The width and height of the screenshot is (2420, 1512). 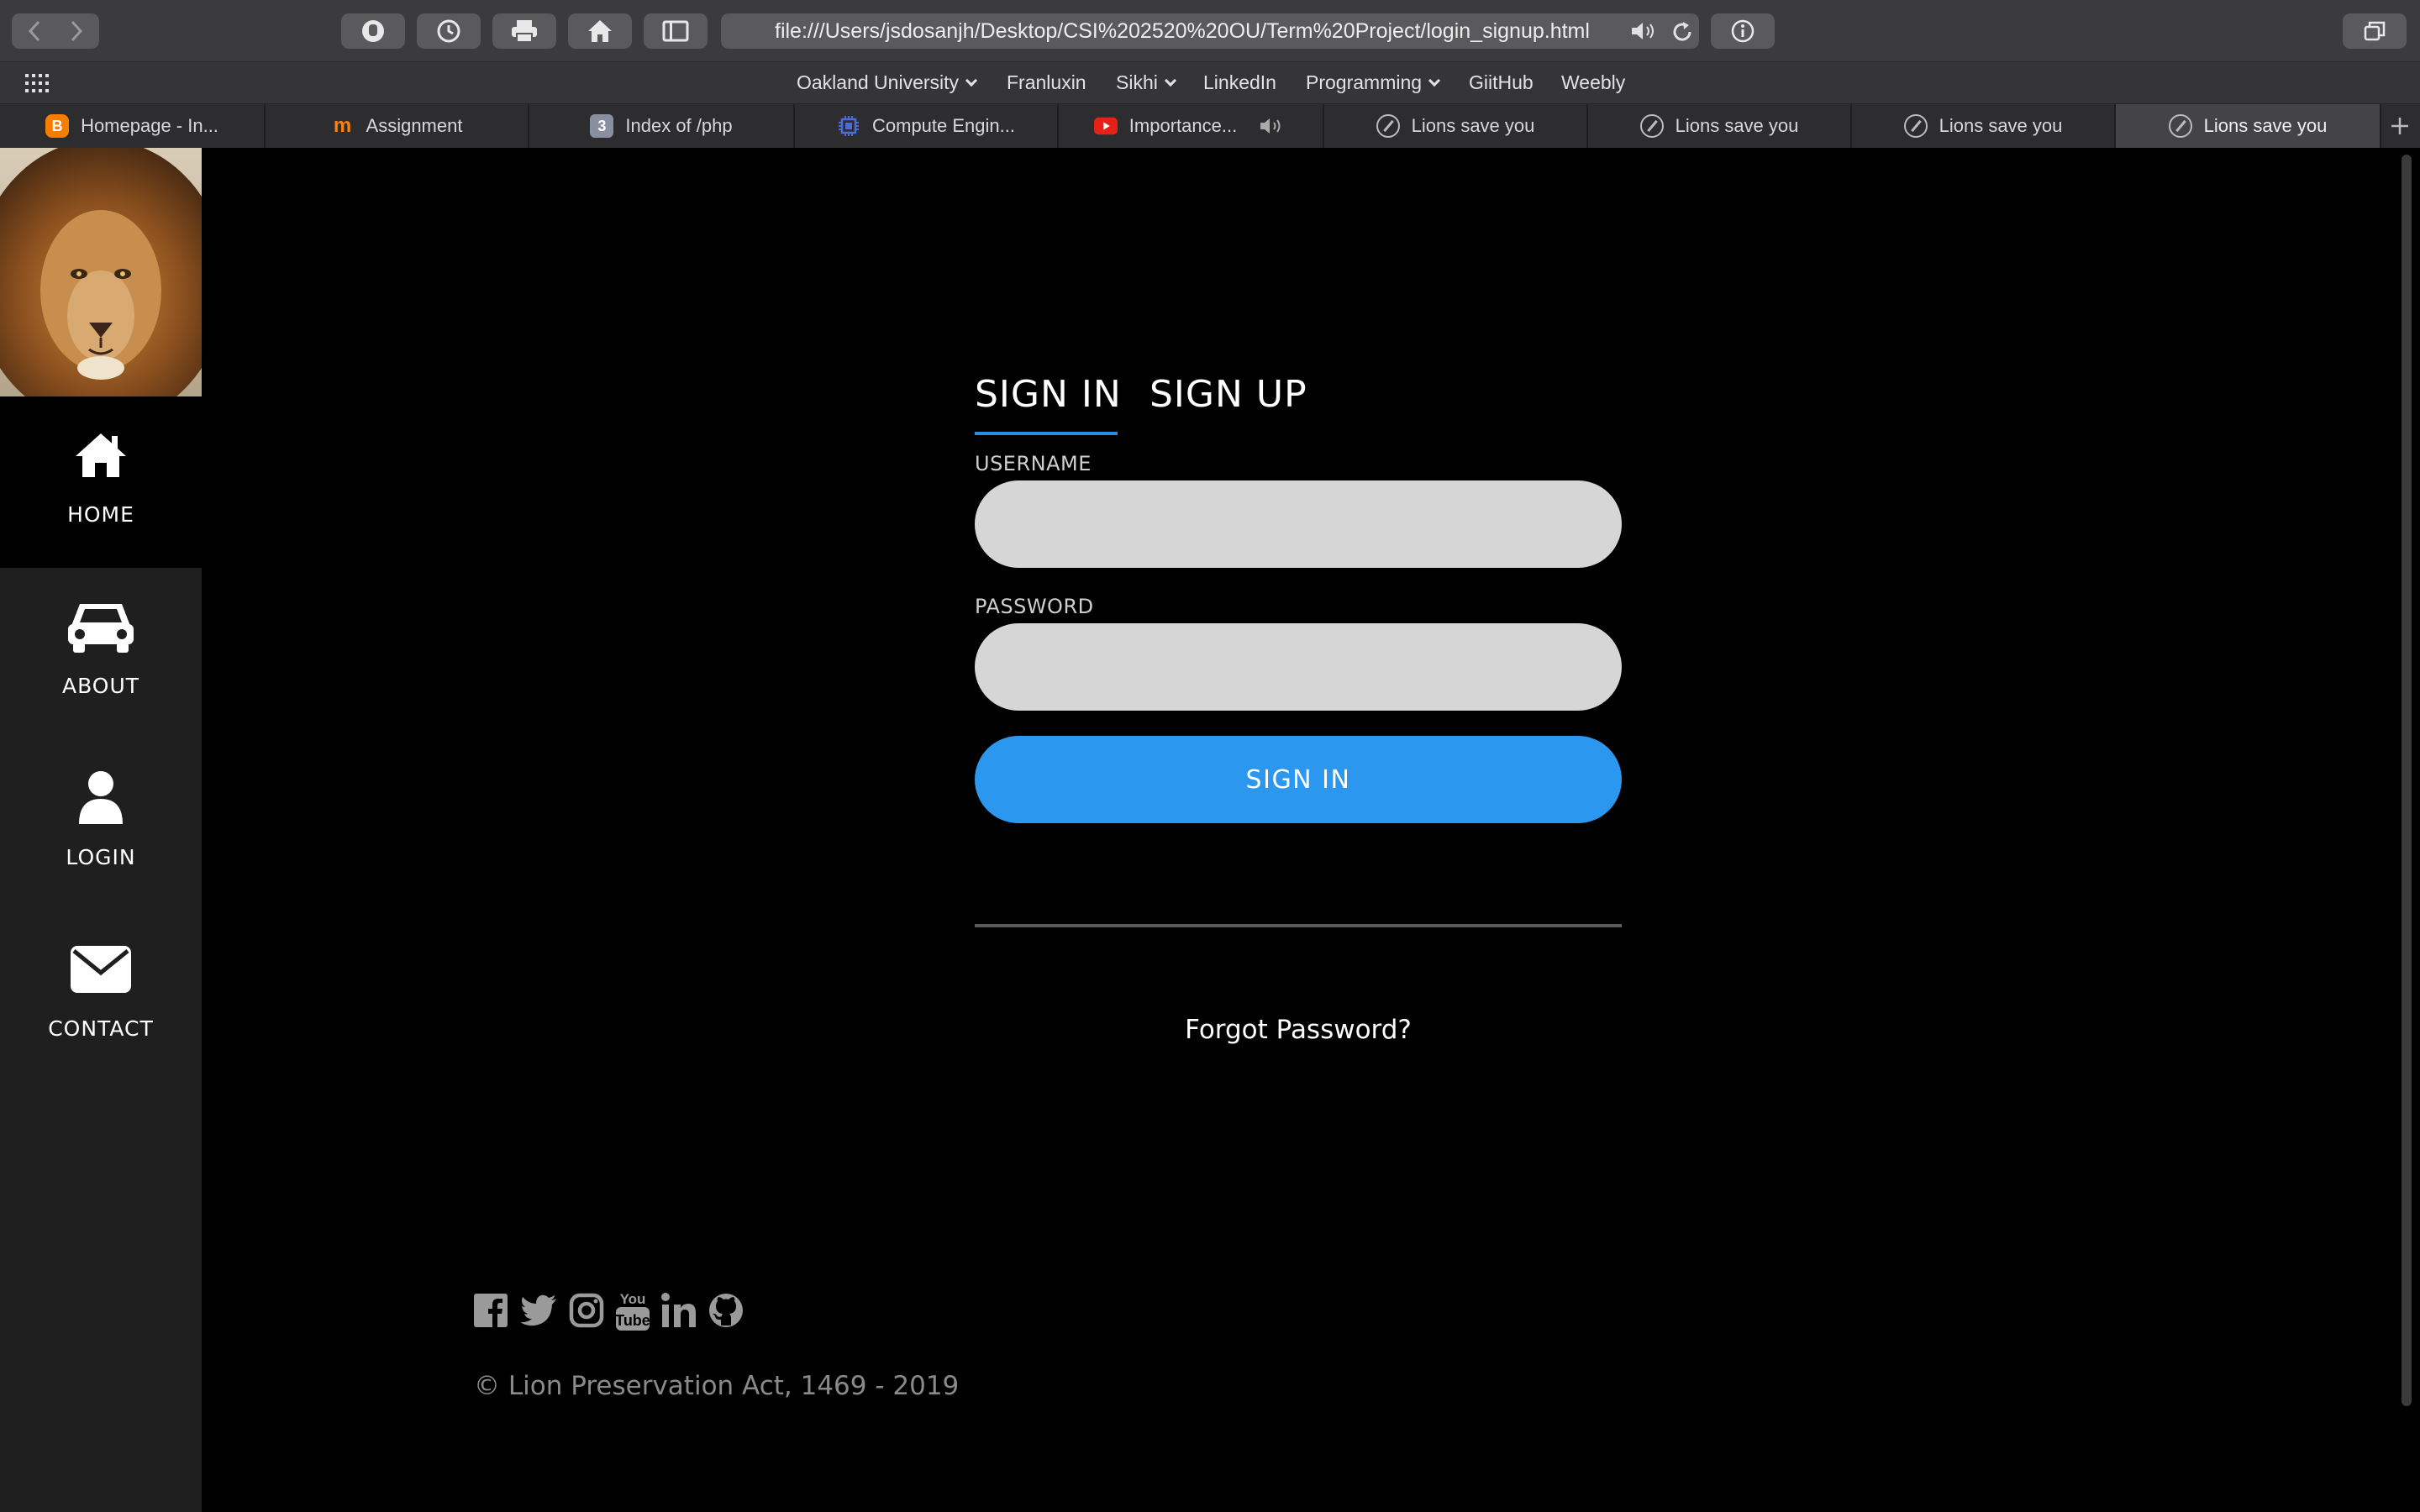 What do you see at coordinates (2400, 127) in the screenshot?
I see `new-tab-icon` at bounding box center [2400, 127].